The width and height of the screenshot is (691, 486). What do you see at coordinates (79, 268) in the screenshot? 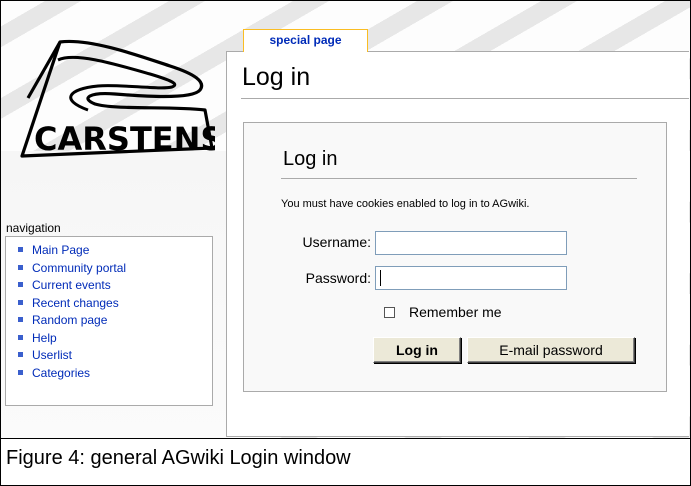
I see `nav-link-label: Community portal` at bounding box center [79, 268].